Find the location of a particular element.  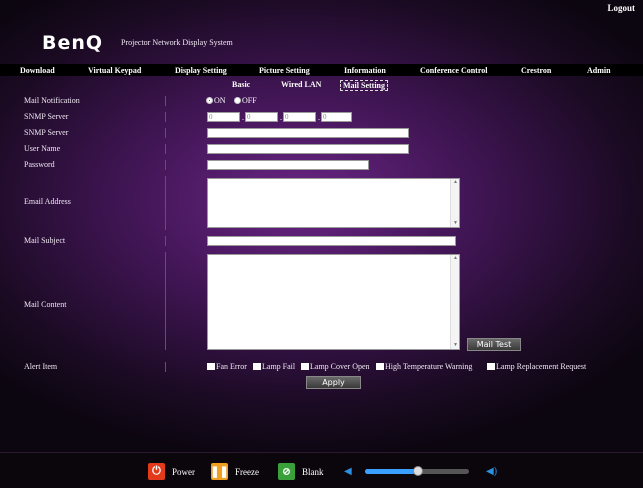

mail-content-textarea: ▲ ▼ is located at coordinates (333, 302).